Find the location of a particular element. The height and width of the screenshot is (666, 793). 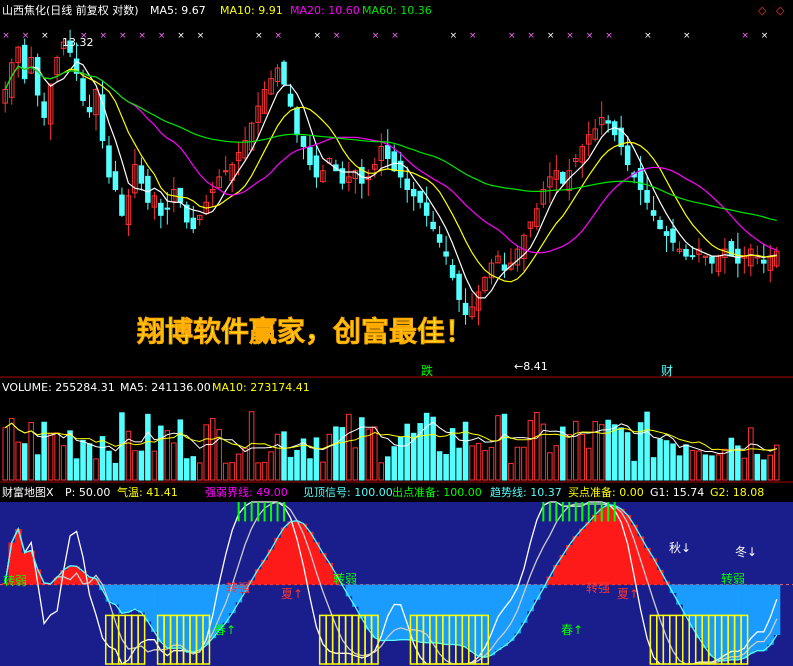

ma20-label: MA20: 10.60 is located at coordinates (325, 10).